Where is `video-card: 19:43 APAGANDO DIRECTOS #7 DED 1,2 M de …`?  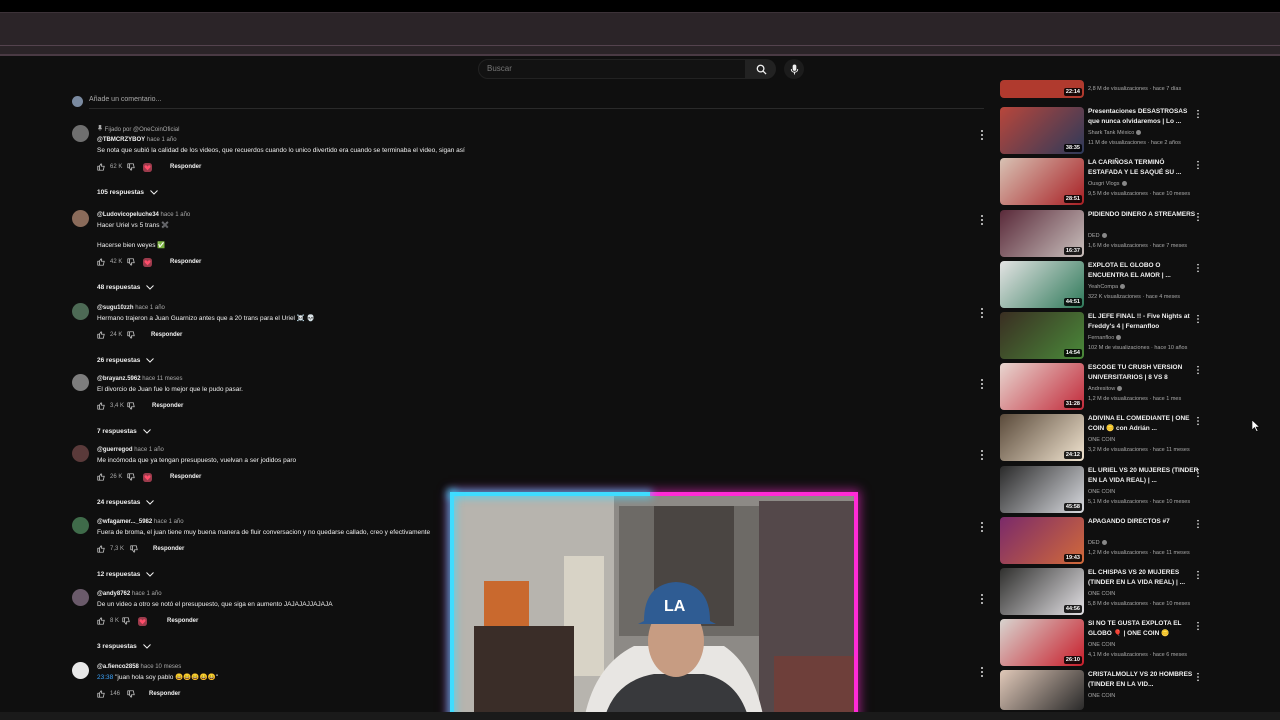
video-card: 19:43 APAGANDO DIRECTOS #7 DED 1,2 M de … is located at coordinates (1105, 541).